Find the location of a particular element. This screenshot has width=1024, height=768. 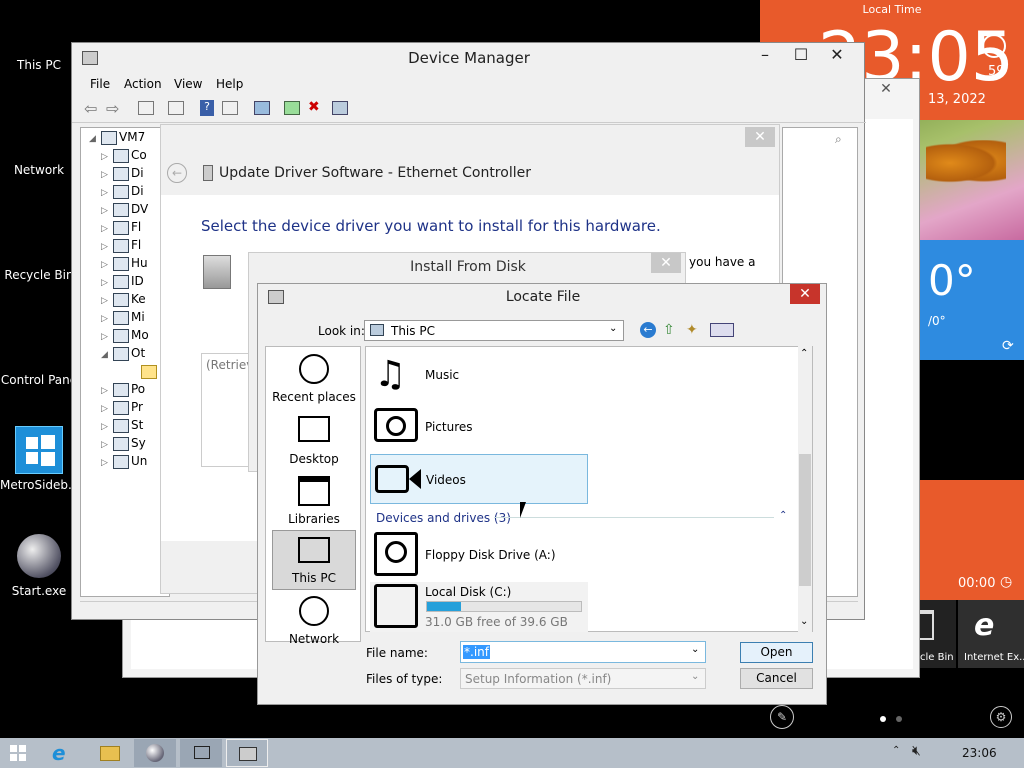

tree-item: ▷ Po is located at coordinates (123, 389).